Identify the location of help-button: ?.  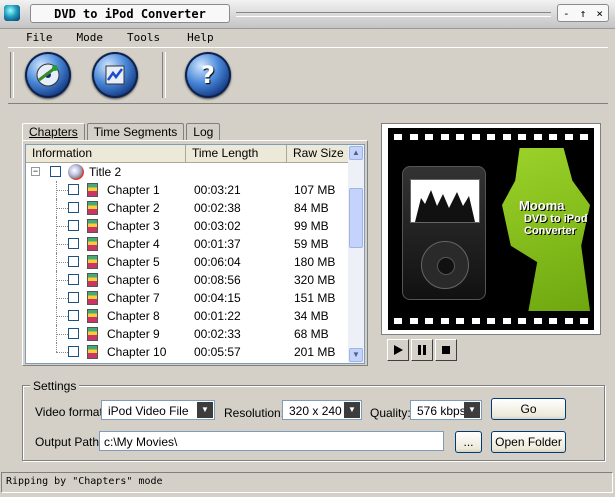
(208, 75).